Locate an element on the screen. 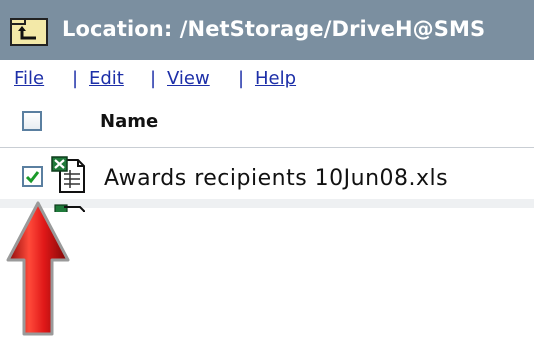 Image resolution: width=534 pixels, height=339 pixels. location-title: Location: /NetStorage/DriveH@SMS is located at coordinates (274, 29).